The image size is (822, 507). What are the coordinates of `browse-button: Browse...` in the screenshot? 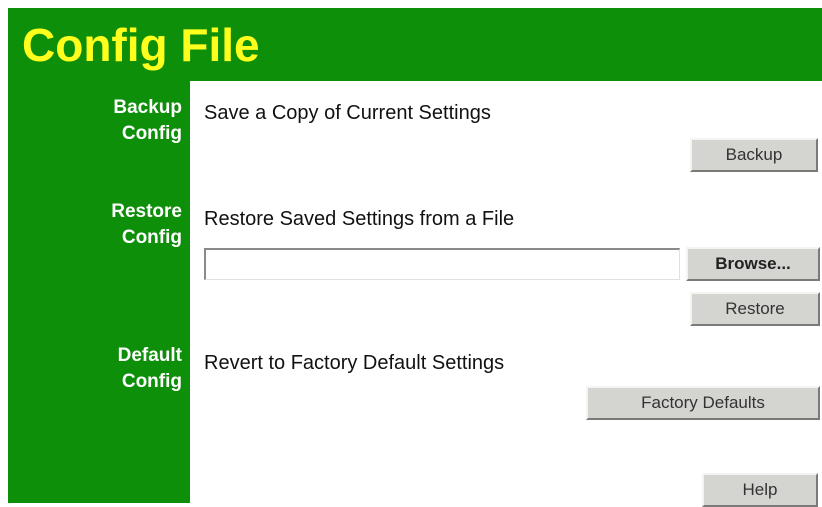 It's located at (753, 264).